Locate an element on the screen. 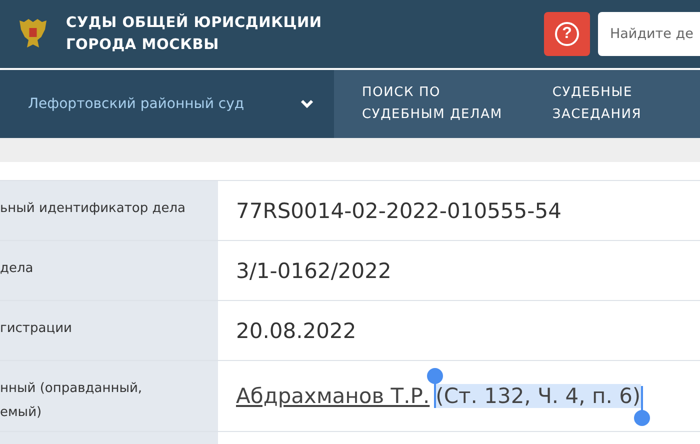 The height and width of the screenshot is (444, 700). site-title: СУДЫ ОБЩЕЙ ЮРИСДИКЦИИ is located at coordinates (194, 22).